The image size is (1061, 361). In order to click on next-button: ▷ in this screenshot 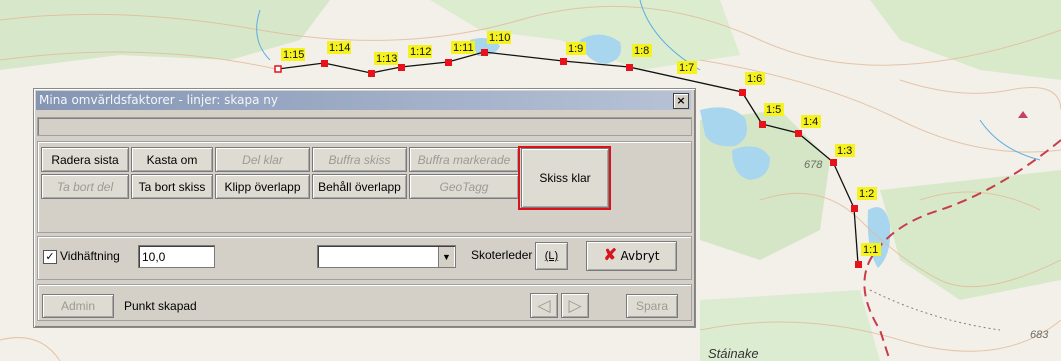, I will do `click(575, 305)`.